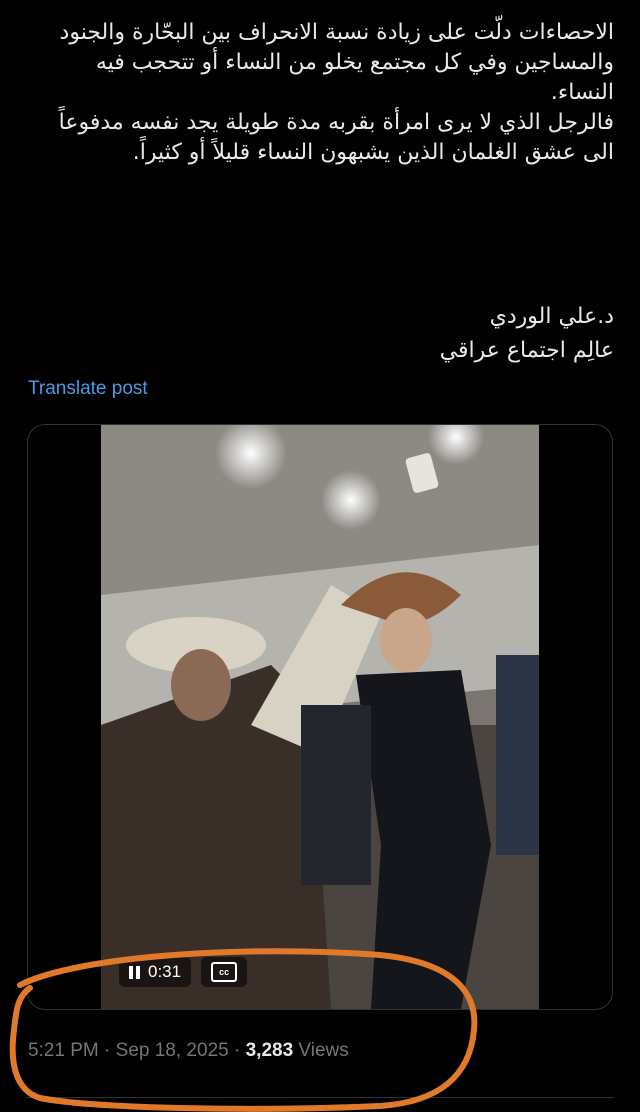 Image resolution: width=640 pixels, height=1112 pixels. What do you see at coordinates (63, 1050) in the screenshot?
I see `post-time: 5:21 PM` at bounding box center [63, 1050].